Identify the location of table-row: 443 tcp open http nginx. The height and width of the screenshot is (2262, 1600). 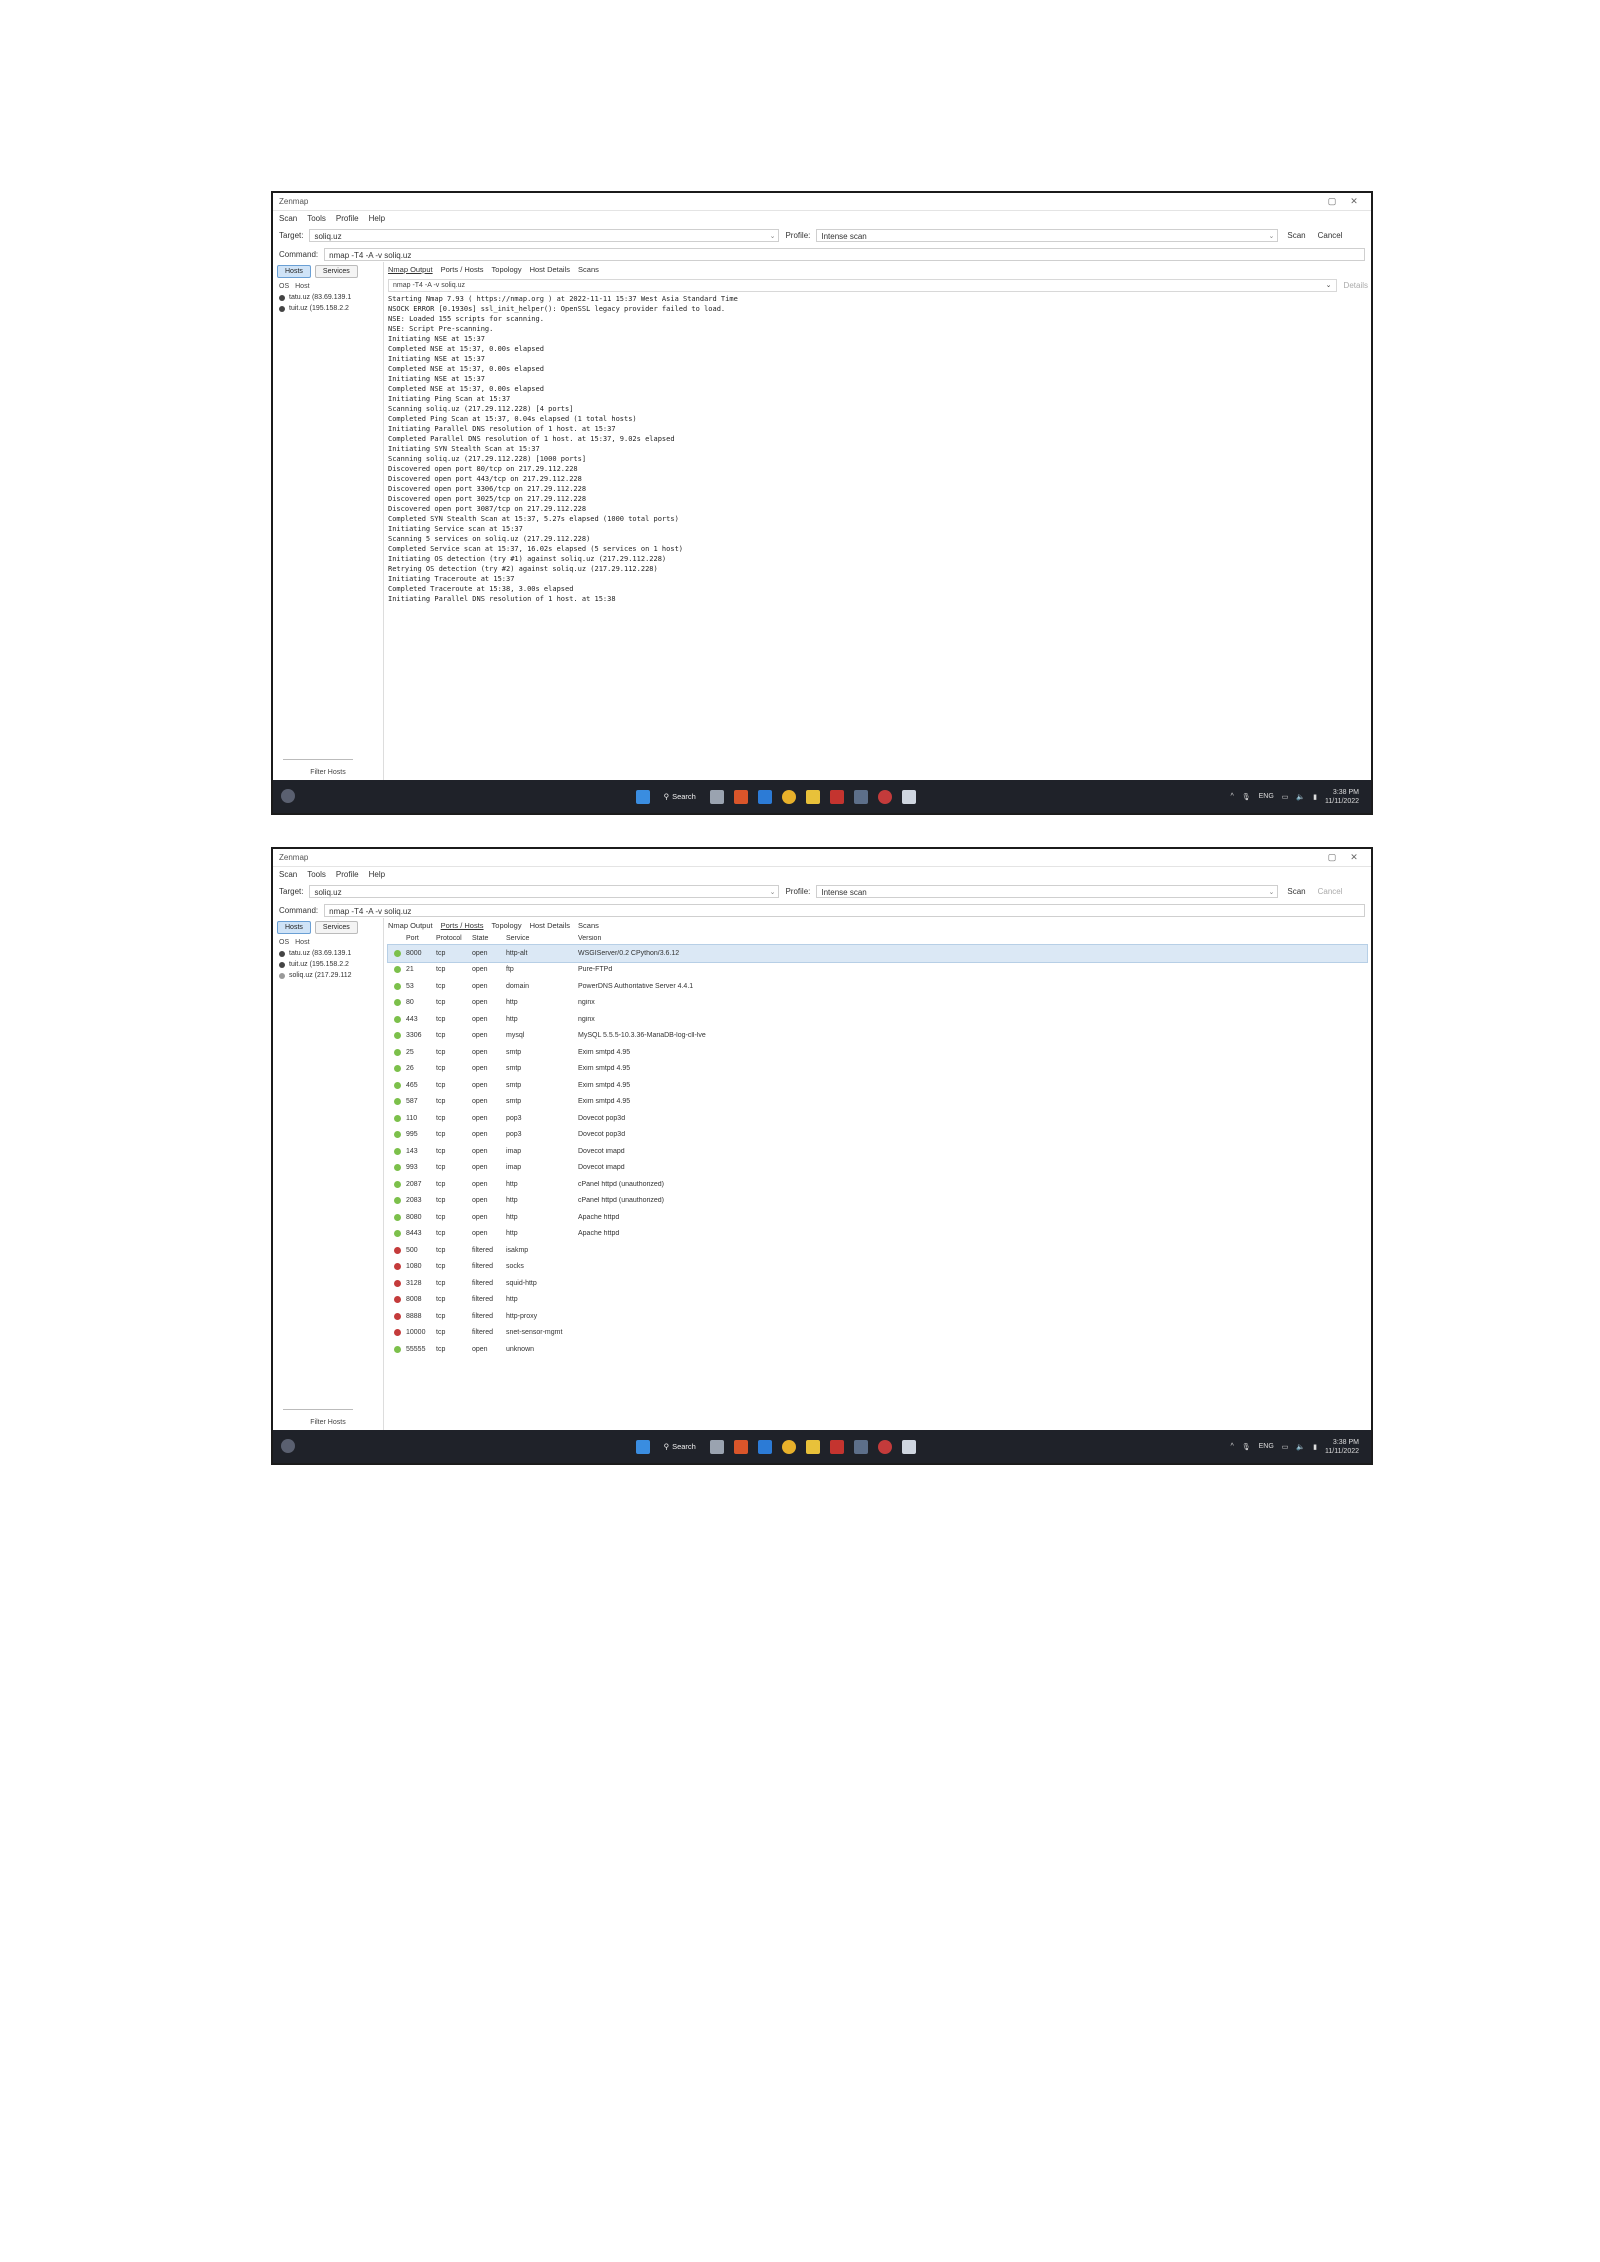
(877, 1019).